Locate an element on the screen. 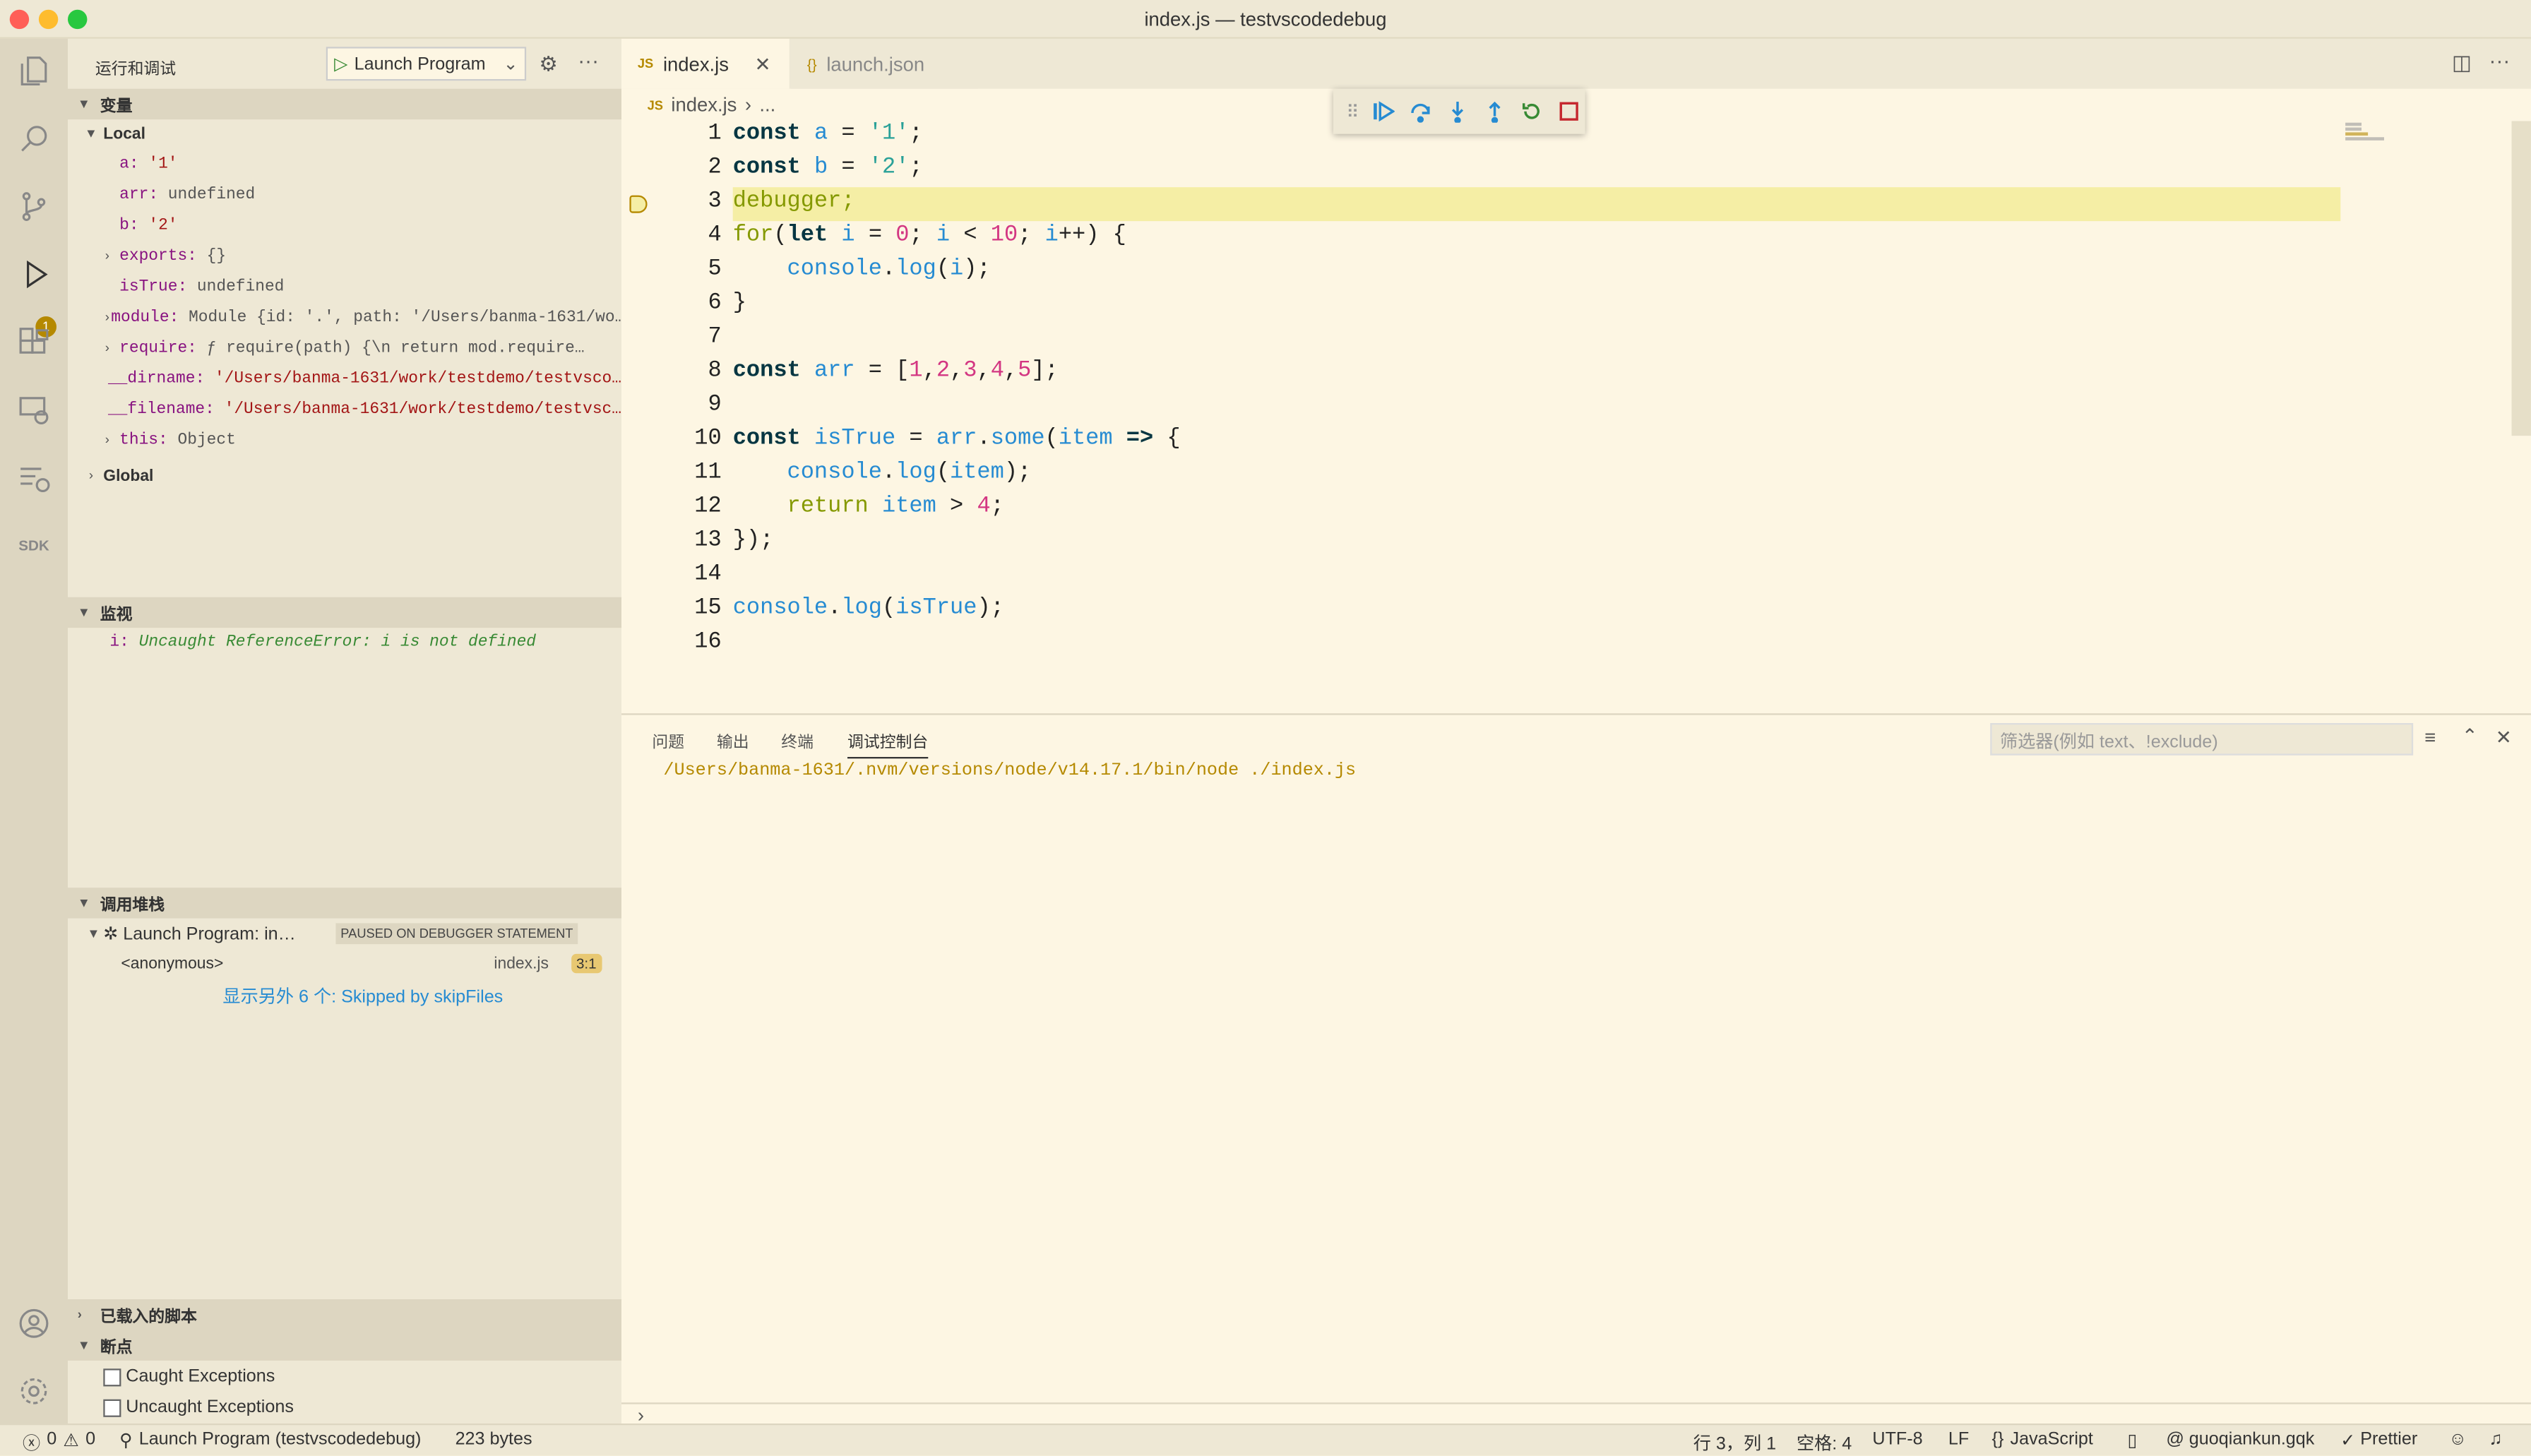  loaded-scripts-header: › 已载入的脚本 is located at coordinates (344, 1314).